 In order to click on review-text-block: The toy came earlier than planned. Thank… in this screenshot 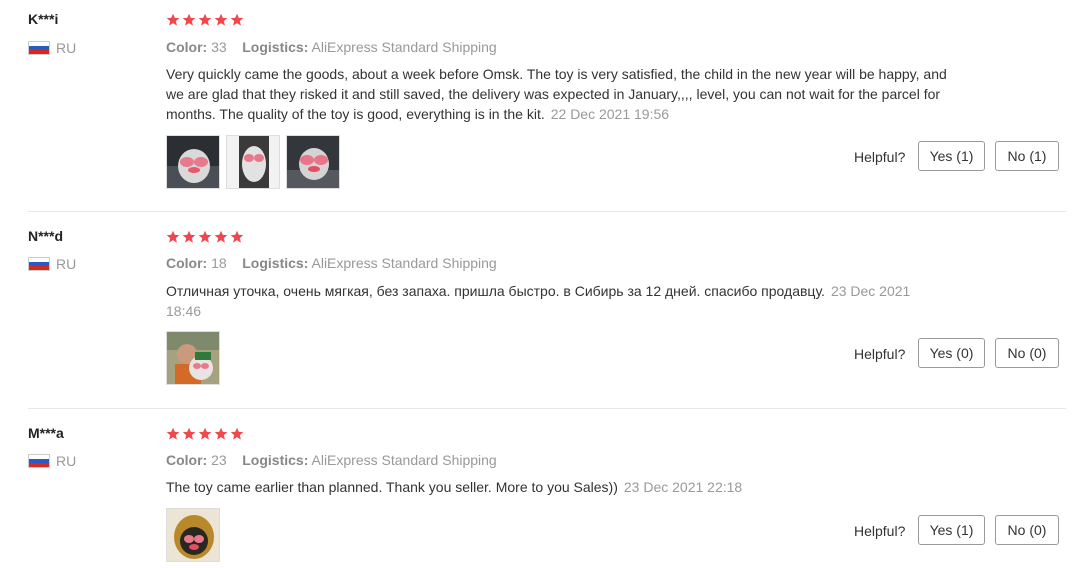, I will do `click(561, 487)`.